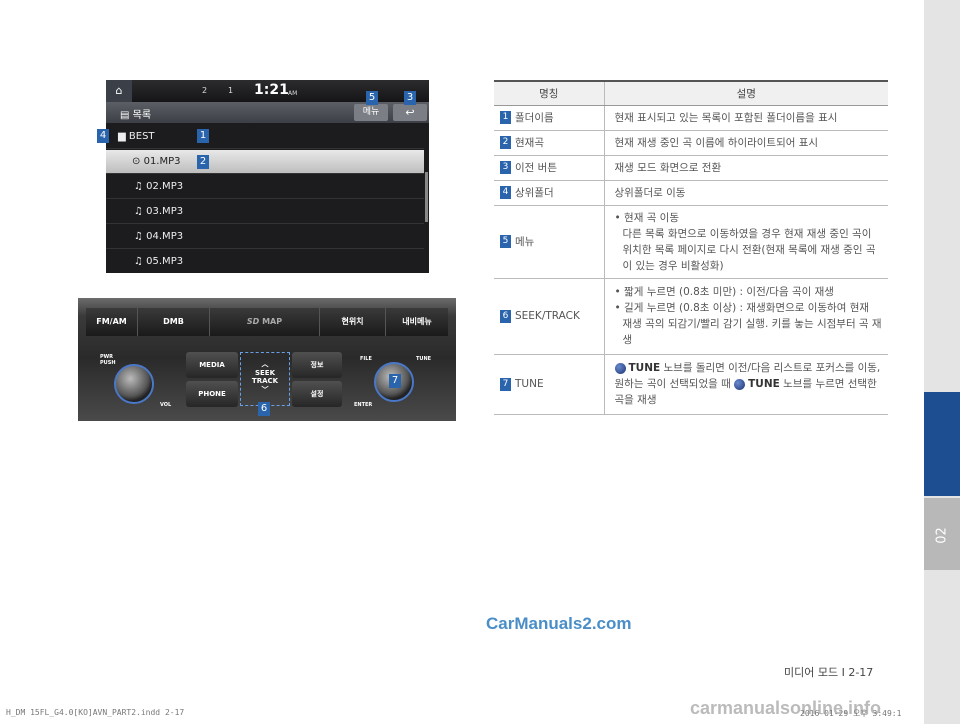 The image size is (960, 724). I want to click on print-date: 2016-01-29 오후 3:49:1, so click(851, 713).